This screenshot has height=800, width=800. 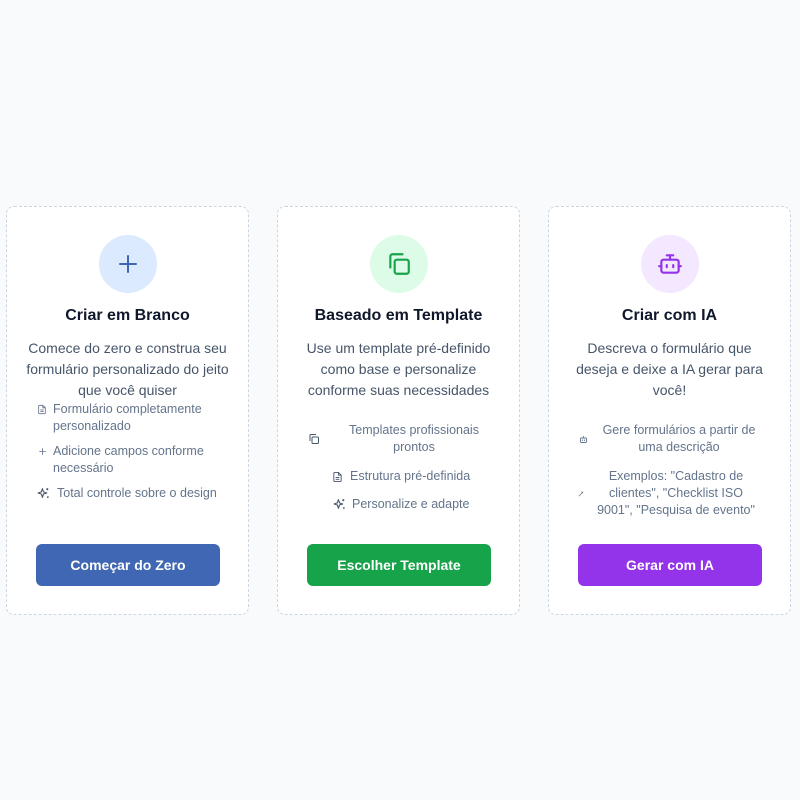 I want to click on feature-item: Total controle sobre o design, so click(x=135, y=493).